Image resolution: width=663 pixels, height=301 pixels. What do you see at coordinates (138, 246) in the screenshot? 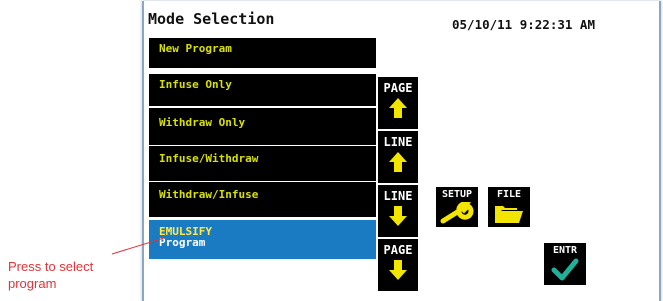
I see `callout-leader-line` at bounding box center [138, 246].